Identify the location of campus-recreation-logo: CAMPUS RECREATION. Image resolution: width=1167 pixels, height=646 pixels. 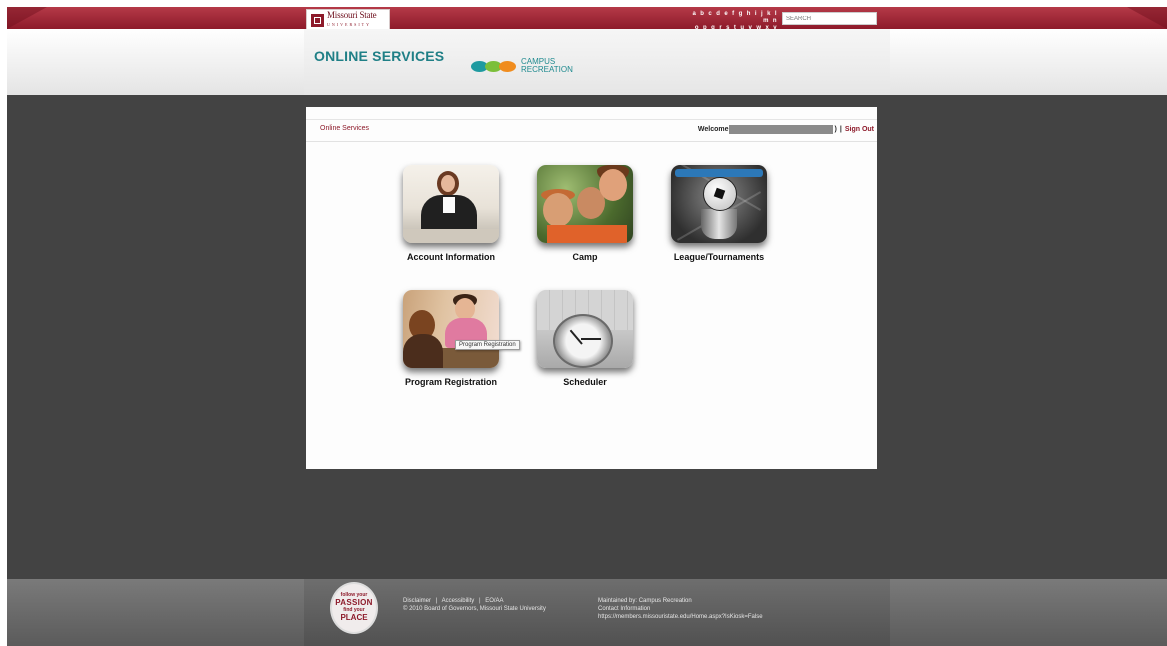
(522, 66).